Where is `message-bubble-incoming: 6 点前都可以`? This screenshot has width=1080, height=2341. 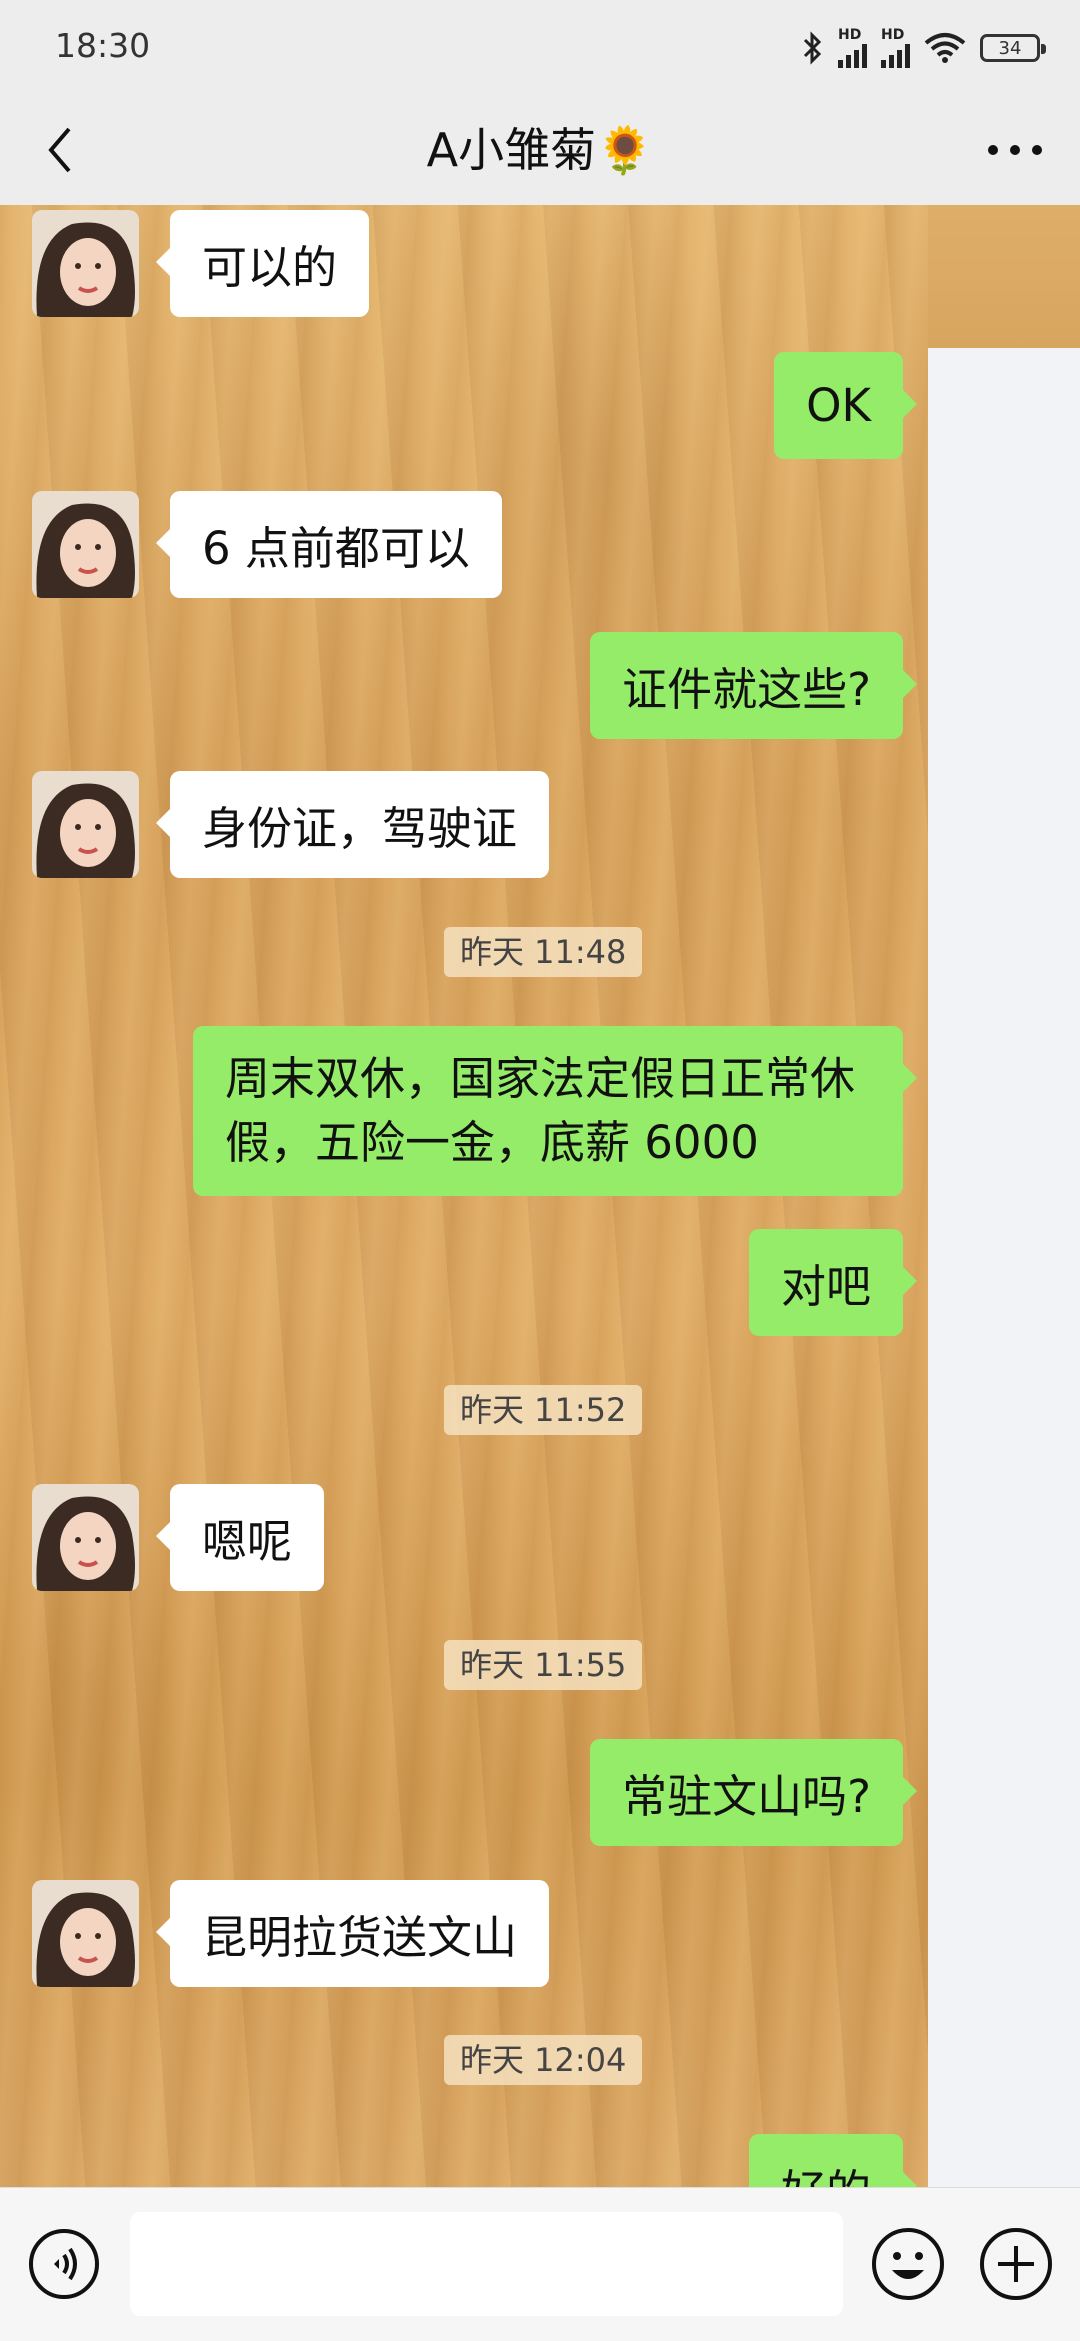 message-bubble-incoming: 6 点前都可以 is located at coordinates (329, 544).